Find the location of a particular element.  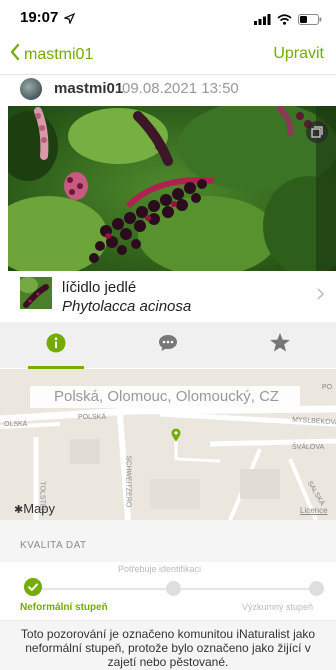

quality-dot-needs-id is located at coordinates (173, 588).